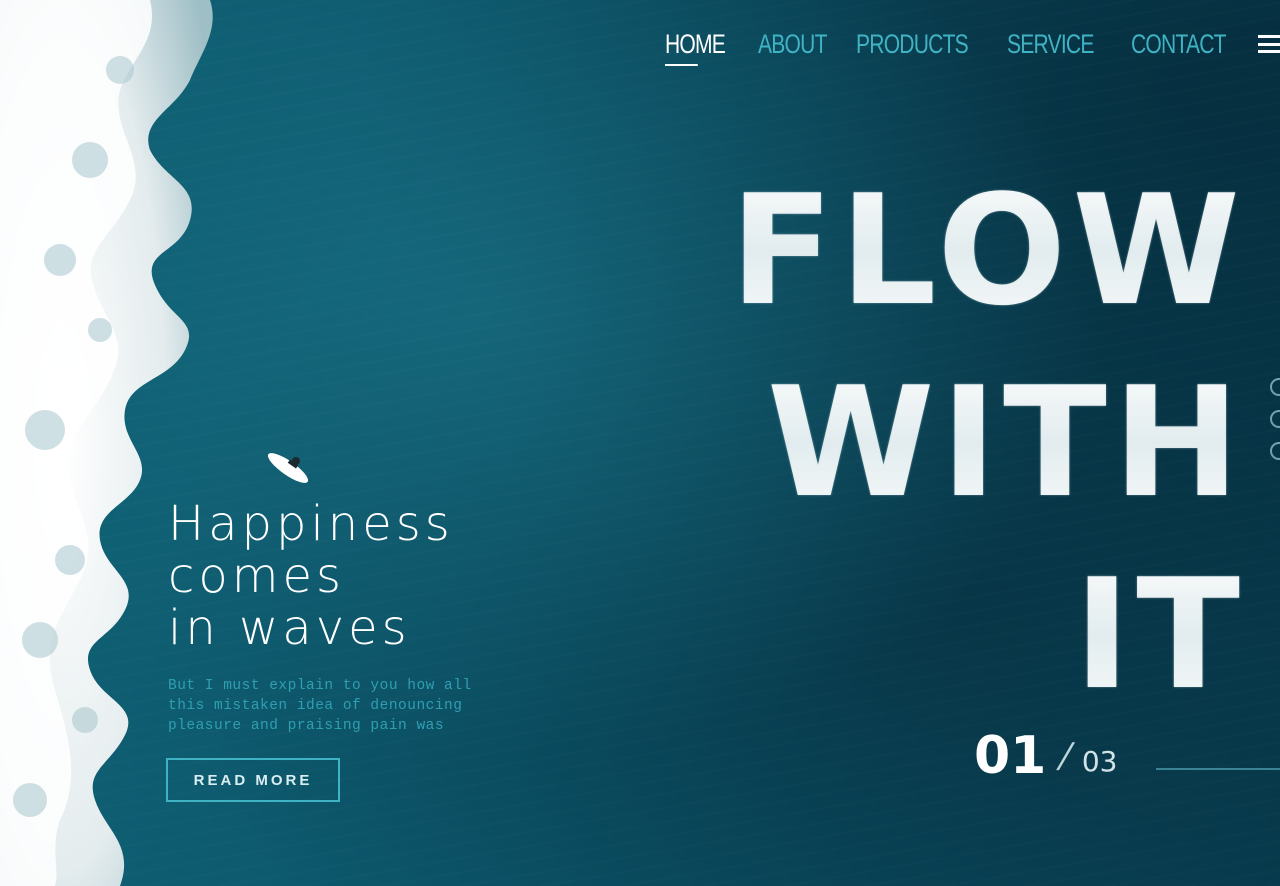 Image resolution: width=1280 pixels, height=886 pixels. Describe the element at coordinates (315, 706) in the screenshot. I see `description-line: this mistaken idea of denouncing` at that location.